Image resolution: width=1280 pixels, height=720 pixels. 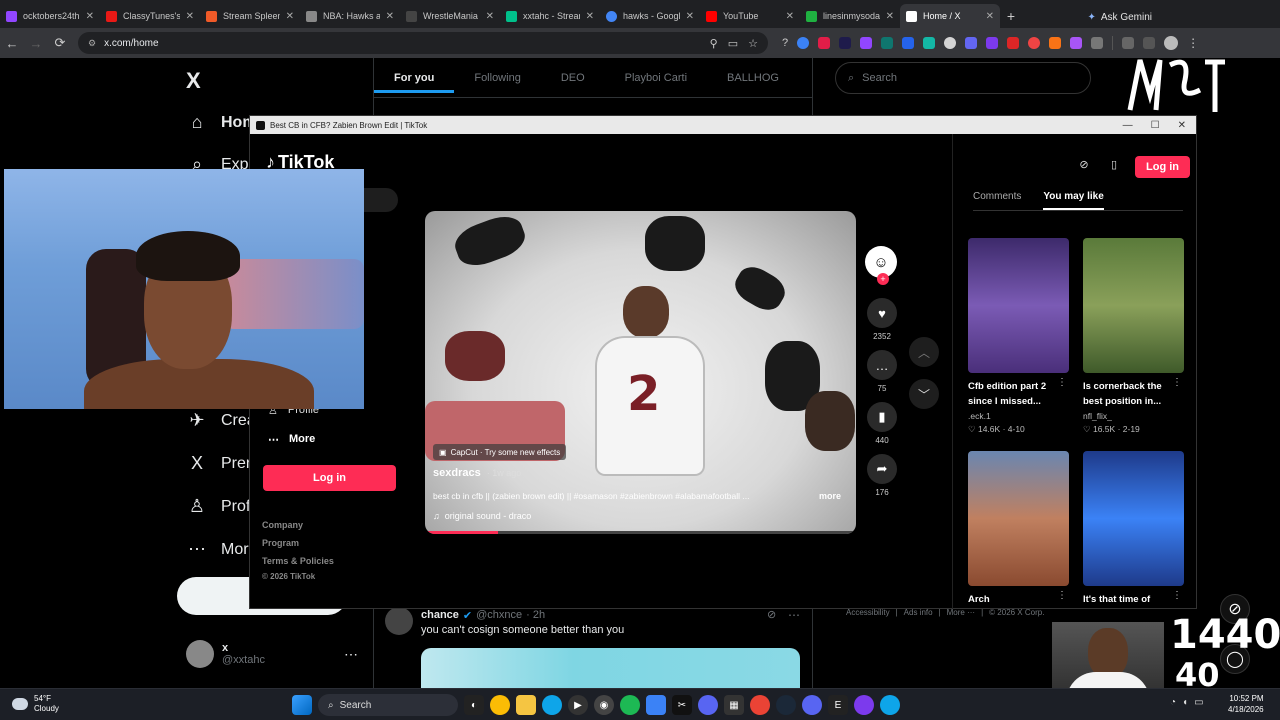 I want to click on avatar, so click(x=399, y=621).